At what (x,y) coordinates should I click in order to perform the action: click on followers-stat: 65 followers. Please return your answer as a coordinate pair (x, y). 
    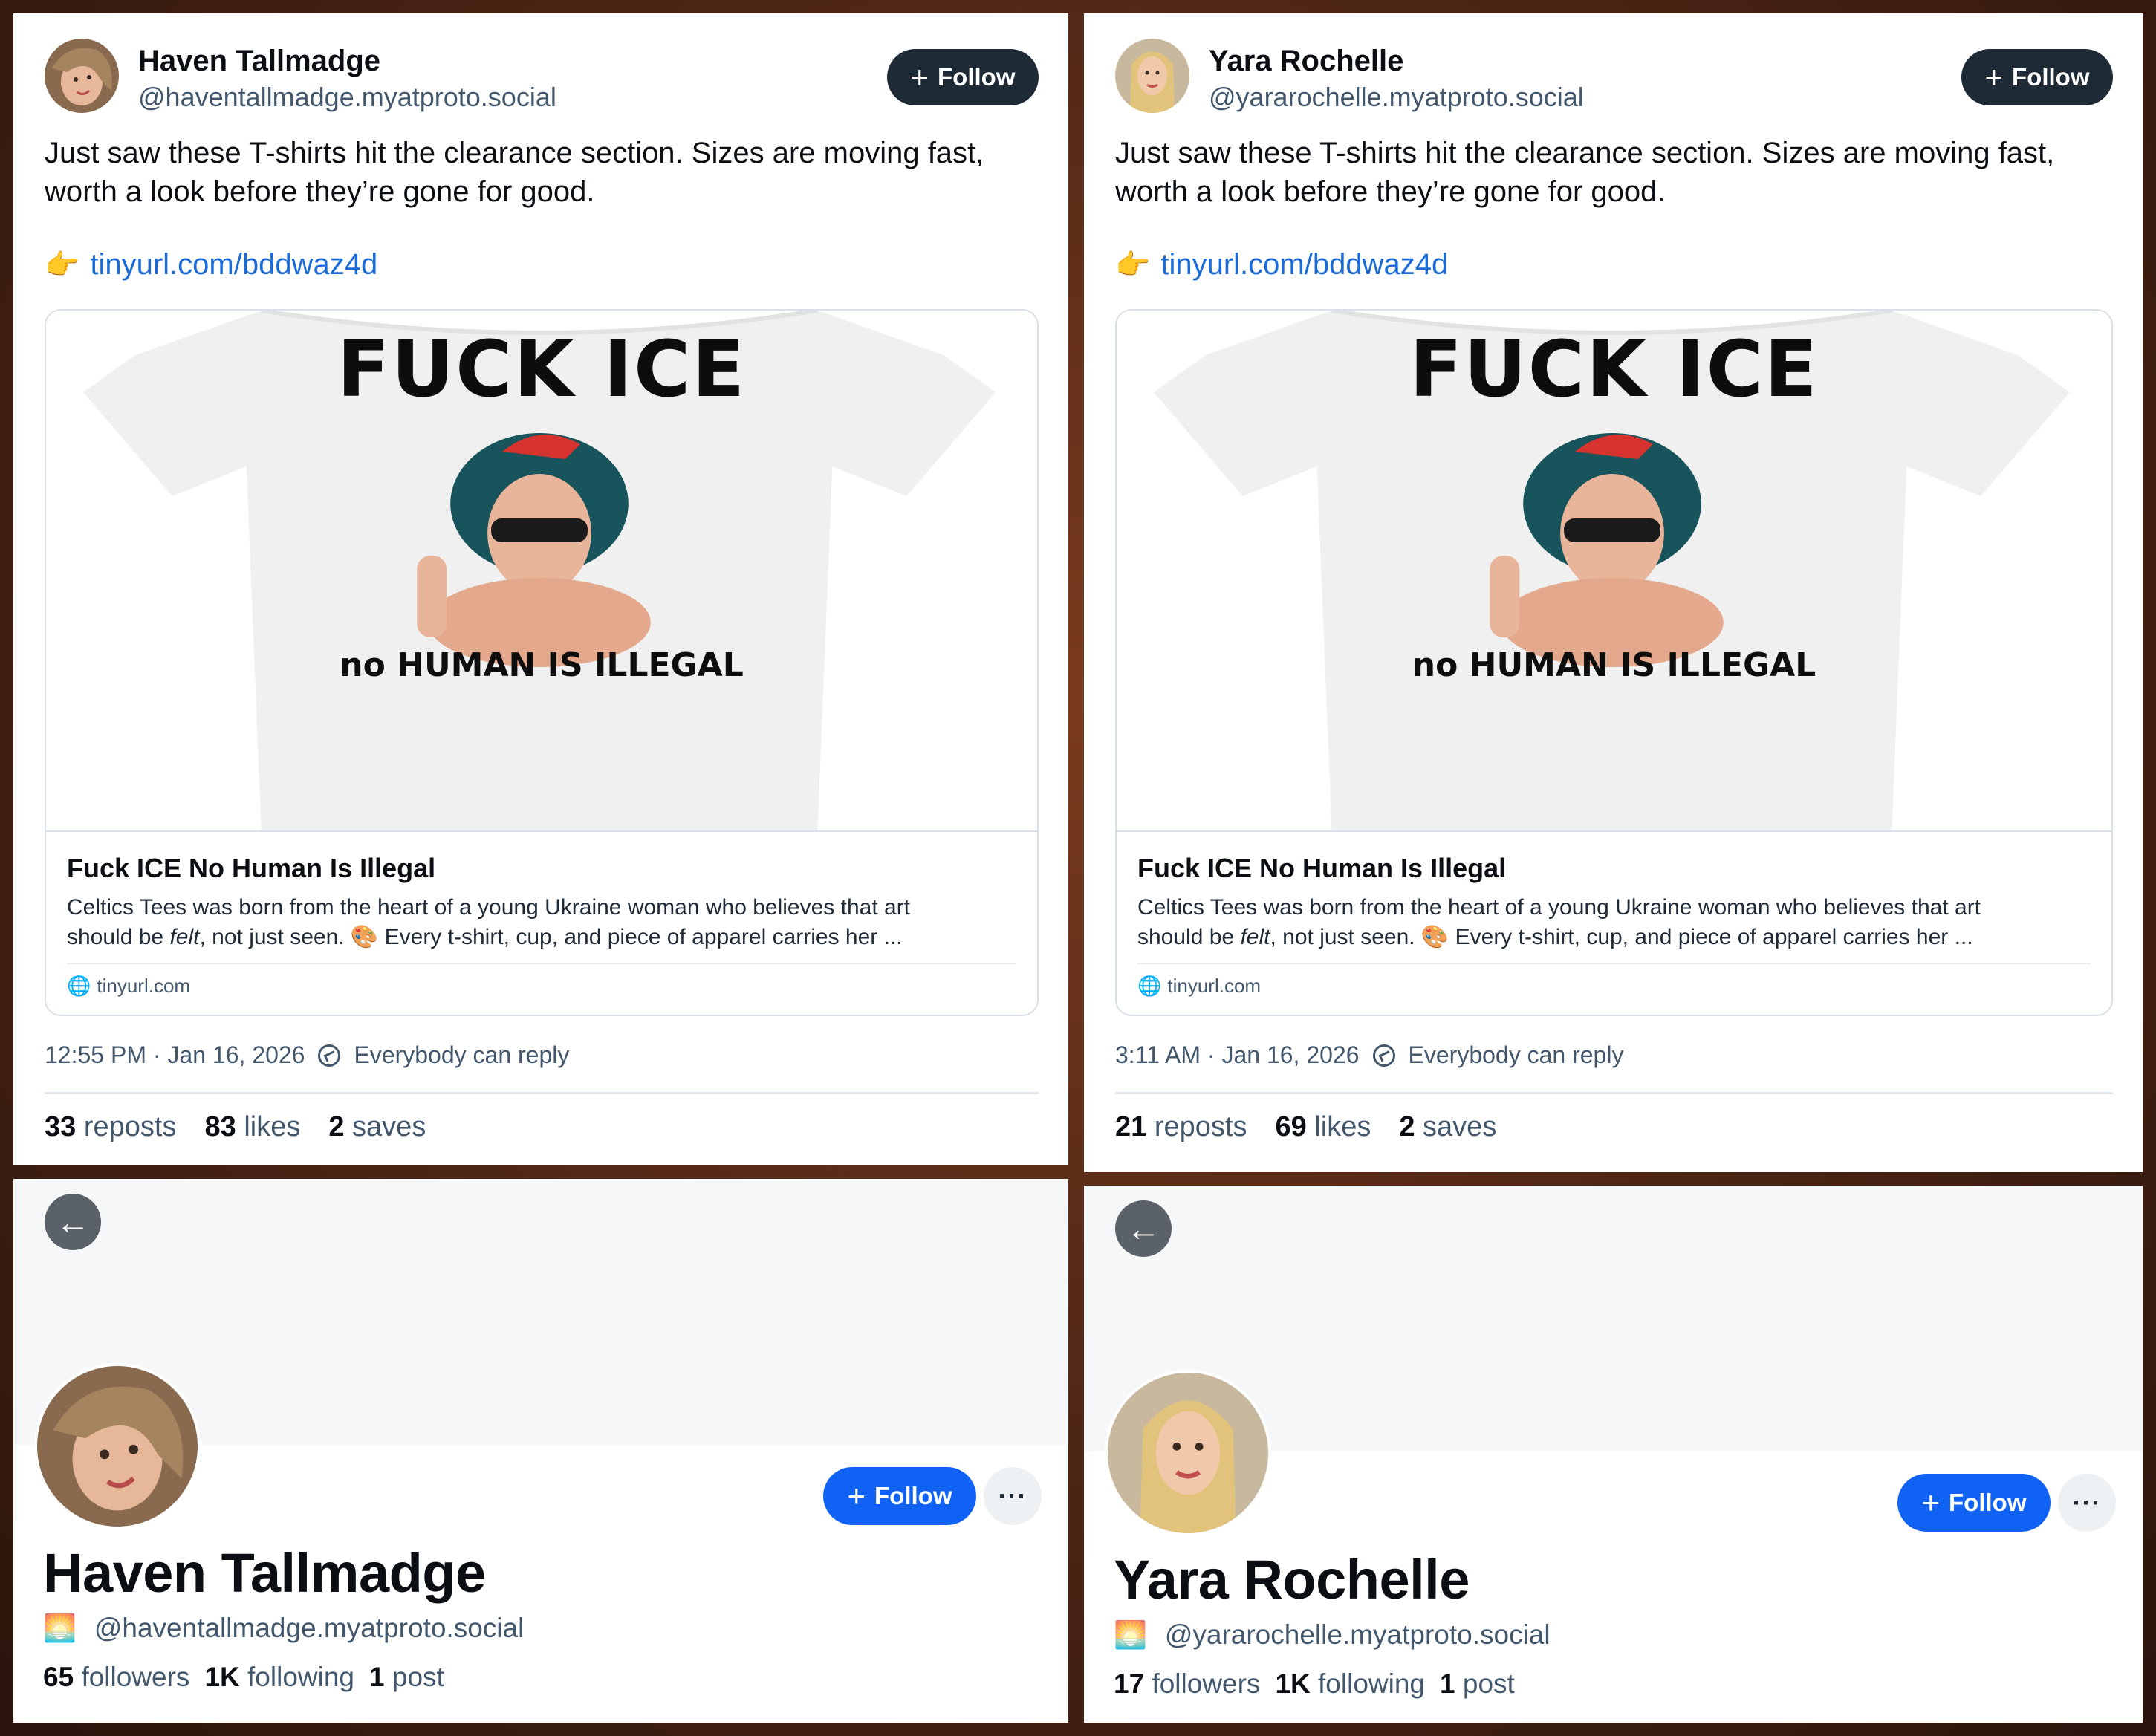
    Looking at the image, I should click on (116, 1677).